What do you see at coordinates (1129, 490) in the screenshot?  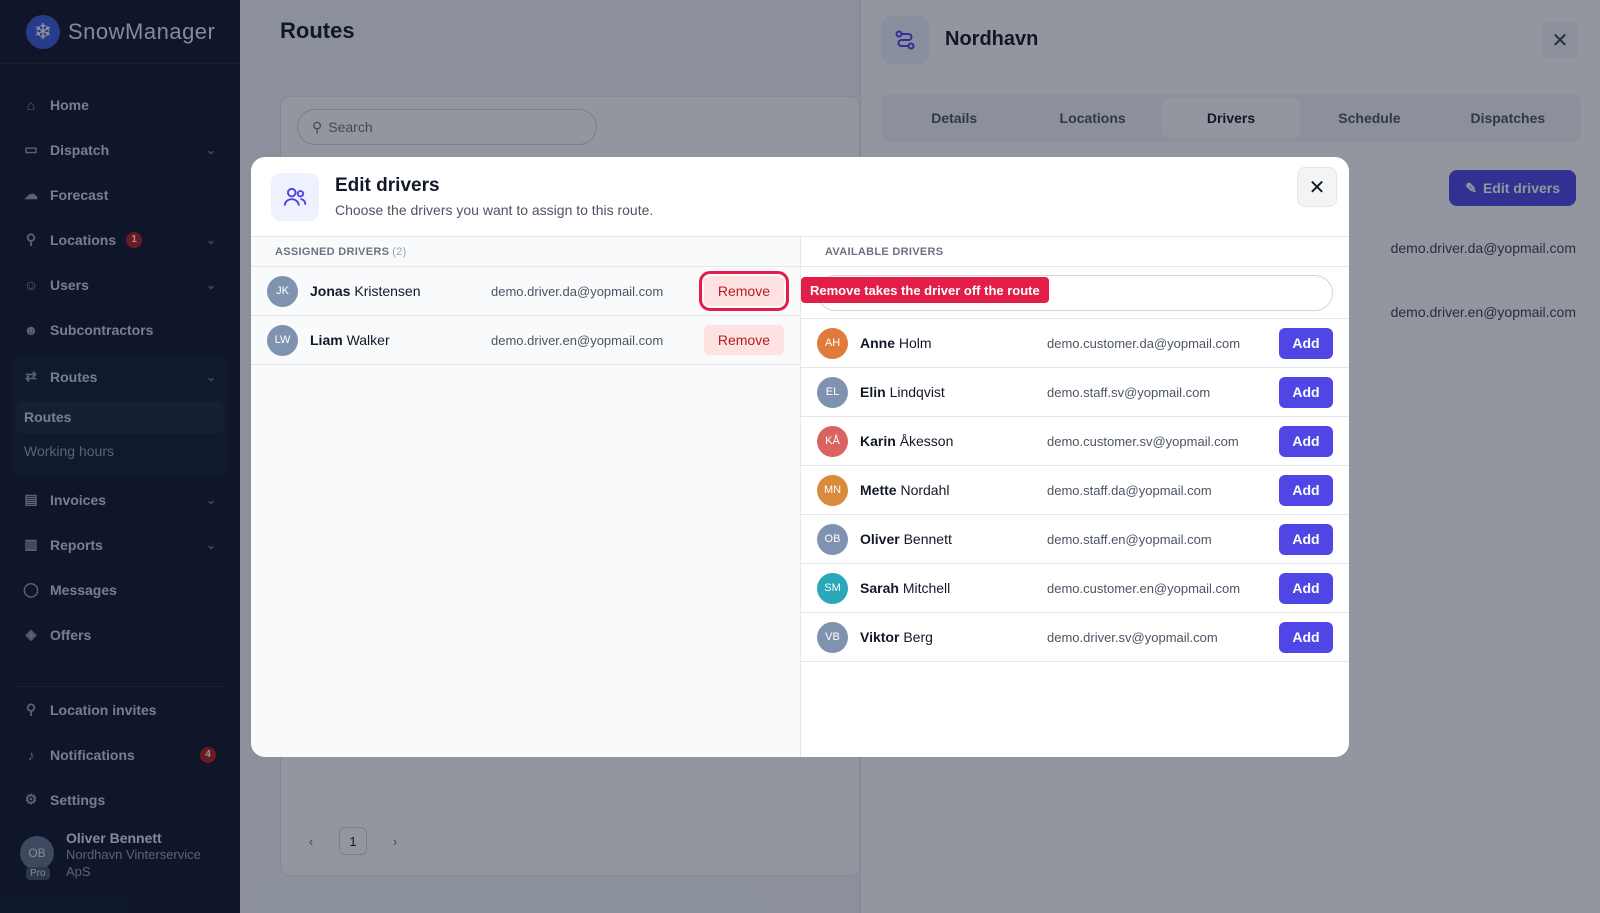 I see `driver-email: demo.staff.da@yopmail.com` at bounding box center [1129, 490].